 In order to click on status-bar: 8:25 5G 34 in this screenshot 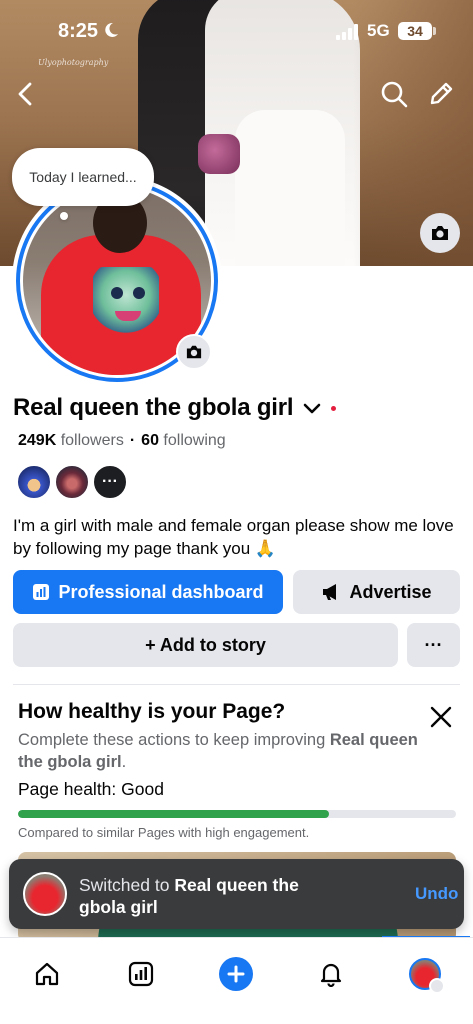, I will do `click(236, 30)`.